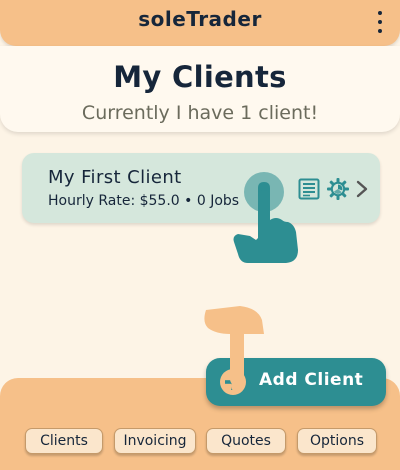  What do you see at coordinates (200, 113) in the screenshot?
I see `page-subtitle: Currently I have 1 client!` at bounding box center [200, 113].